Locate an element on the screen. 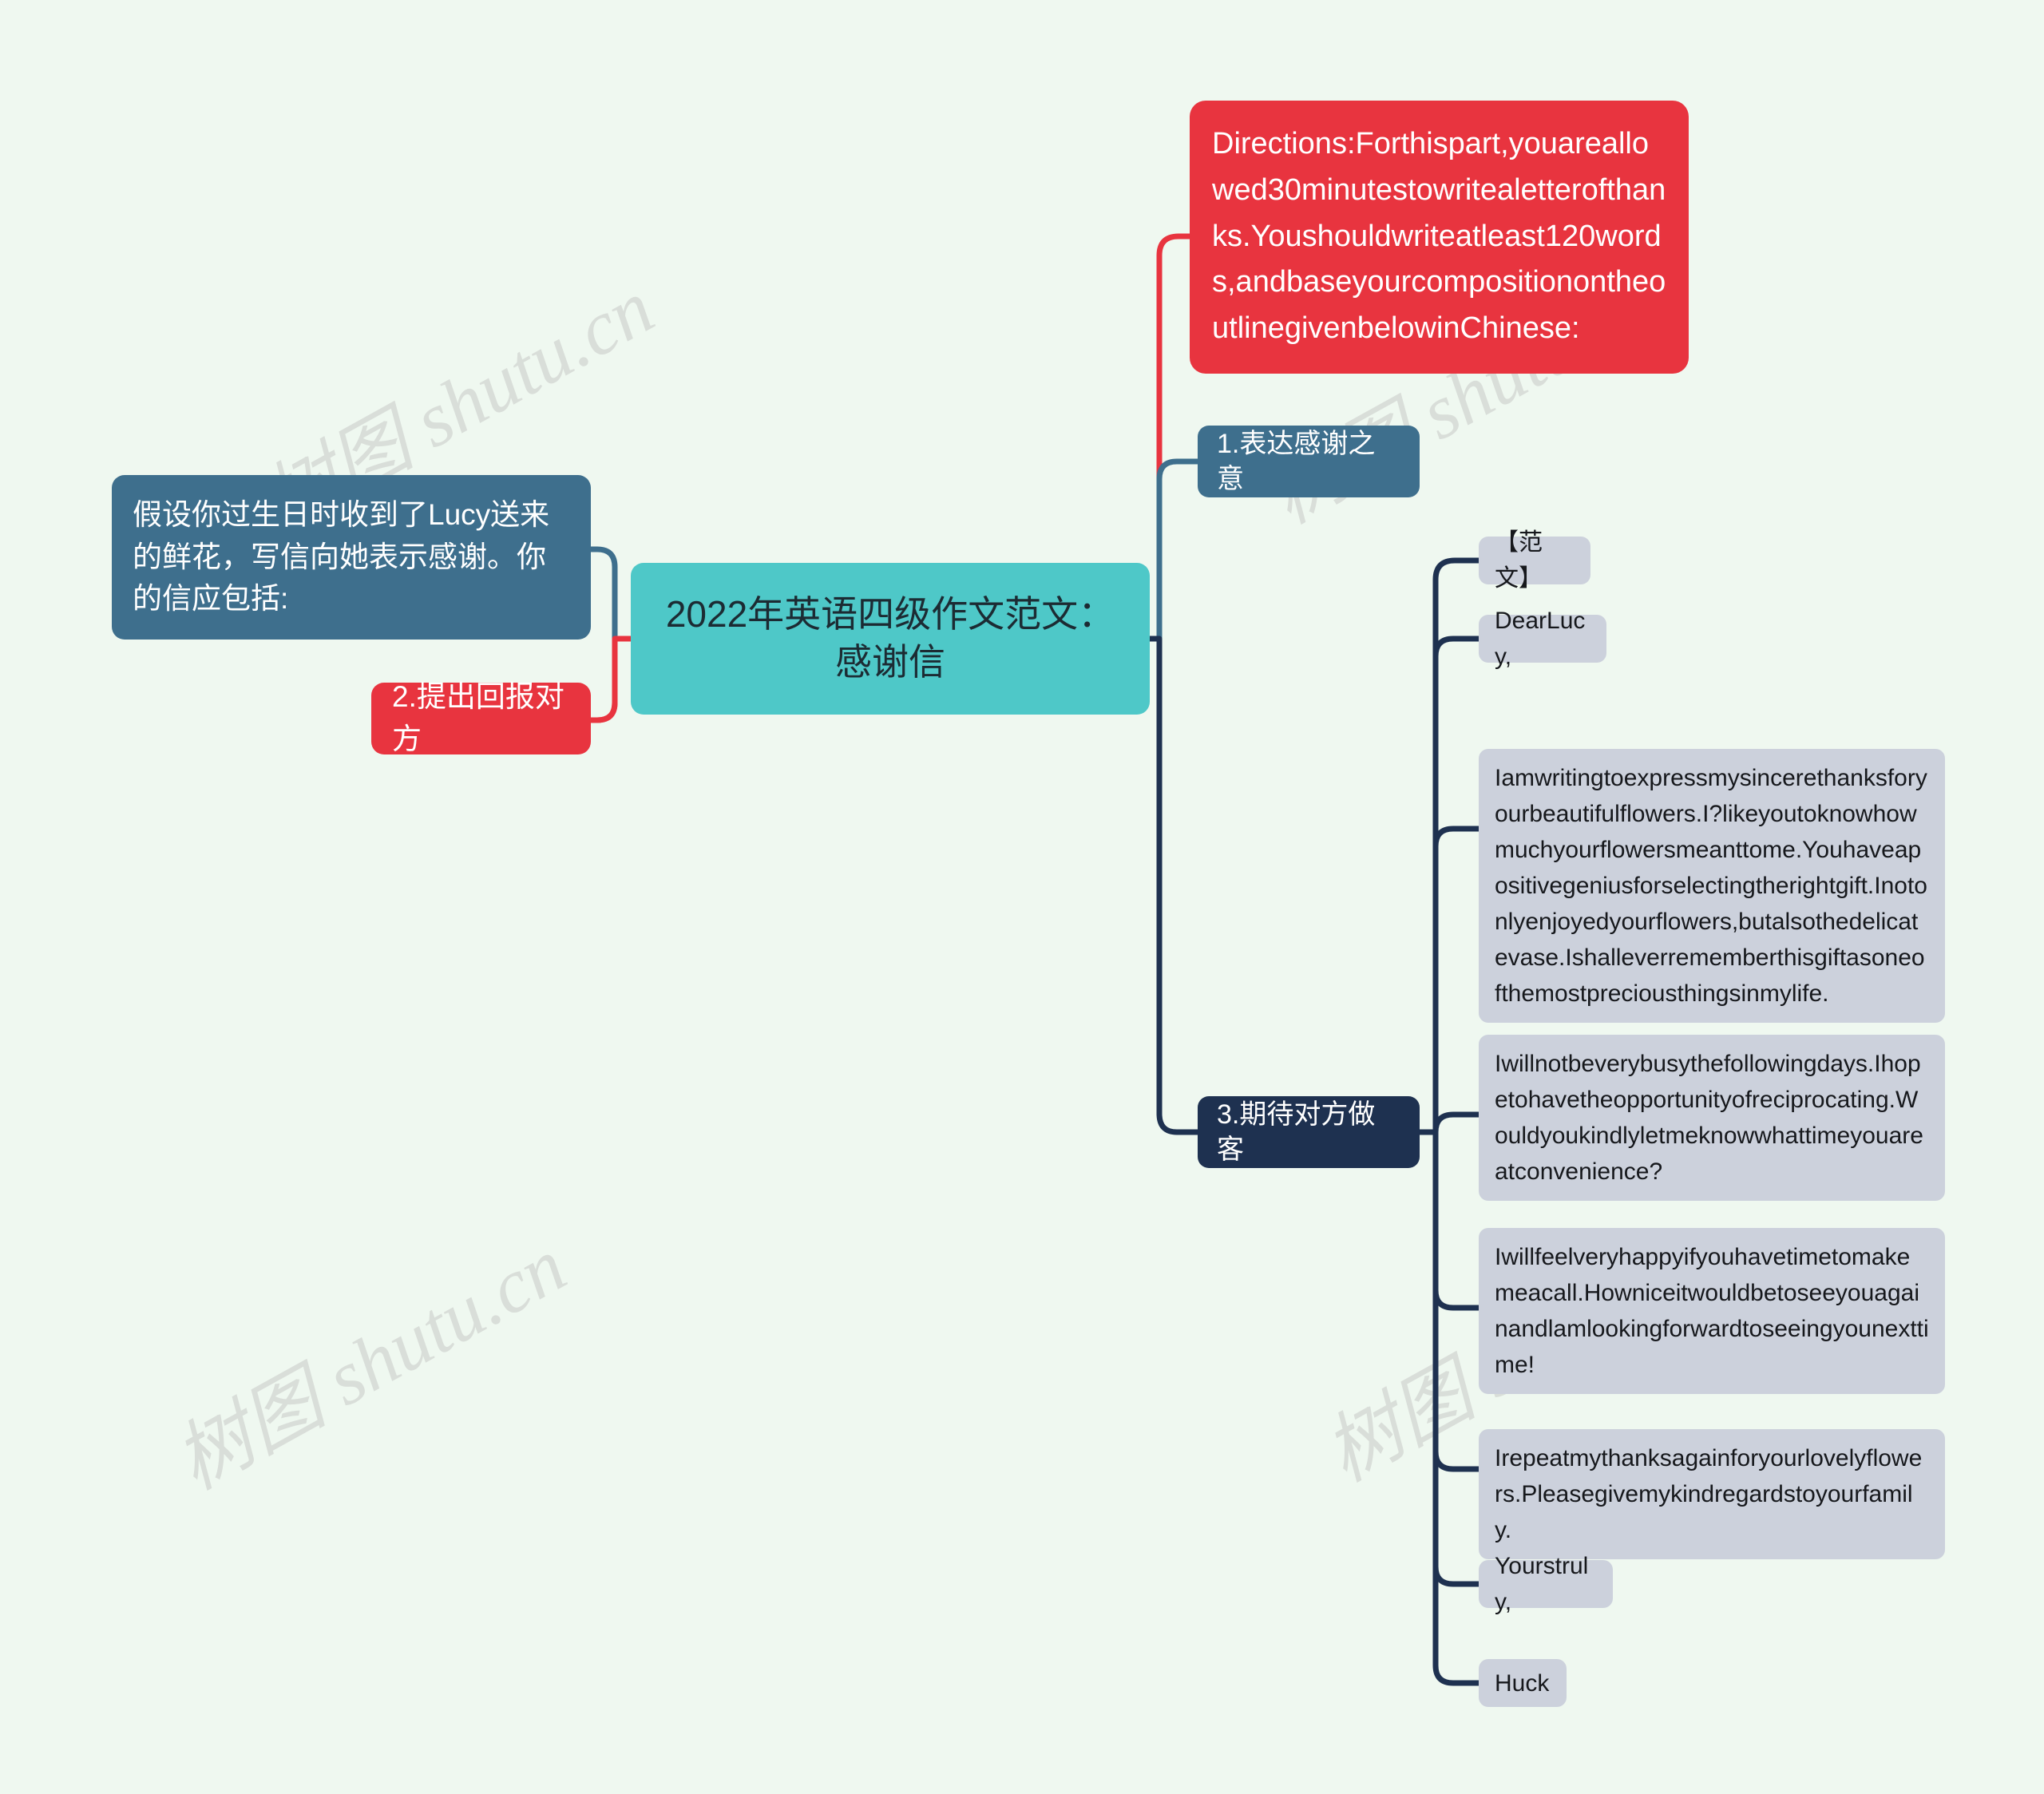 The image size is (2044, 1794). node-root-label: 2022年英语四级作文范文：感谢信 is located at coordinates (890, 638).